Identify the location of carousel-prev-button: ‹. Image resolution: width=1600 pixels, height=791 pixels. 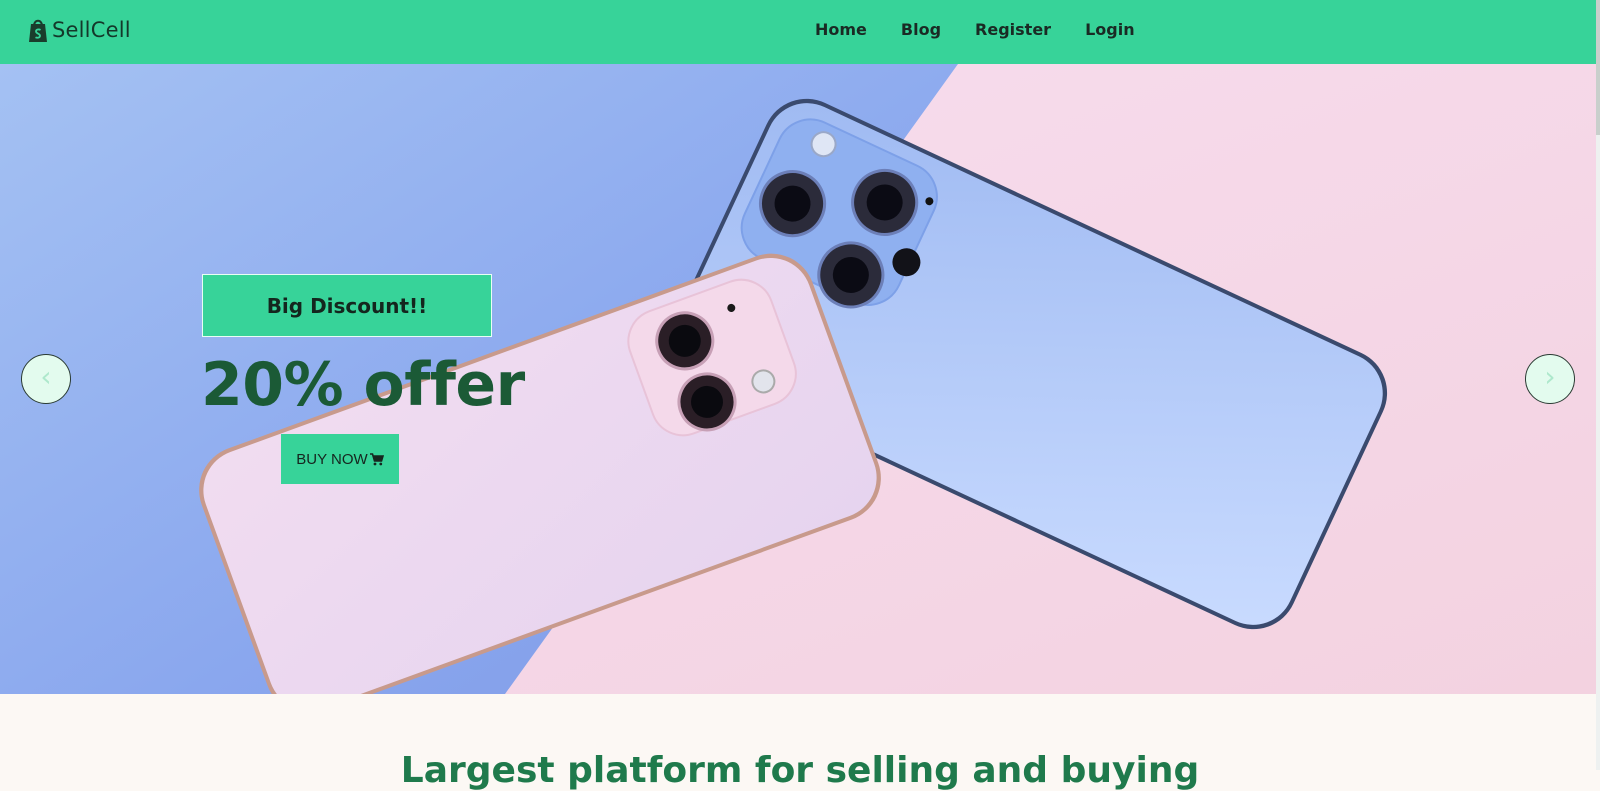
(46, 379).